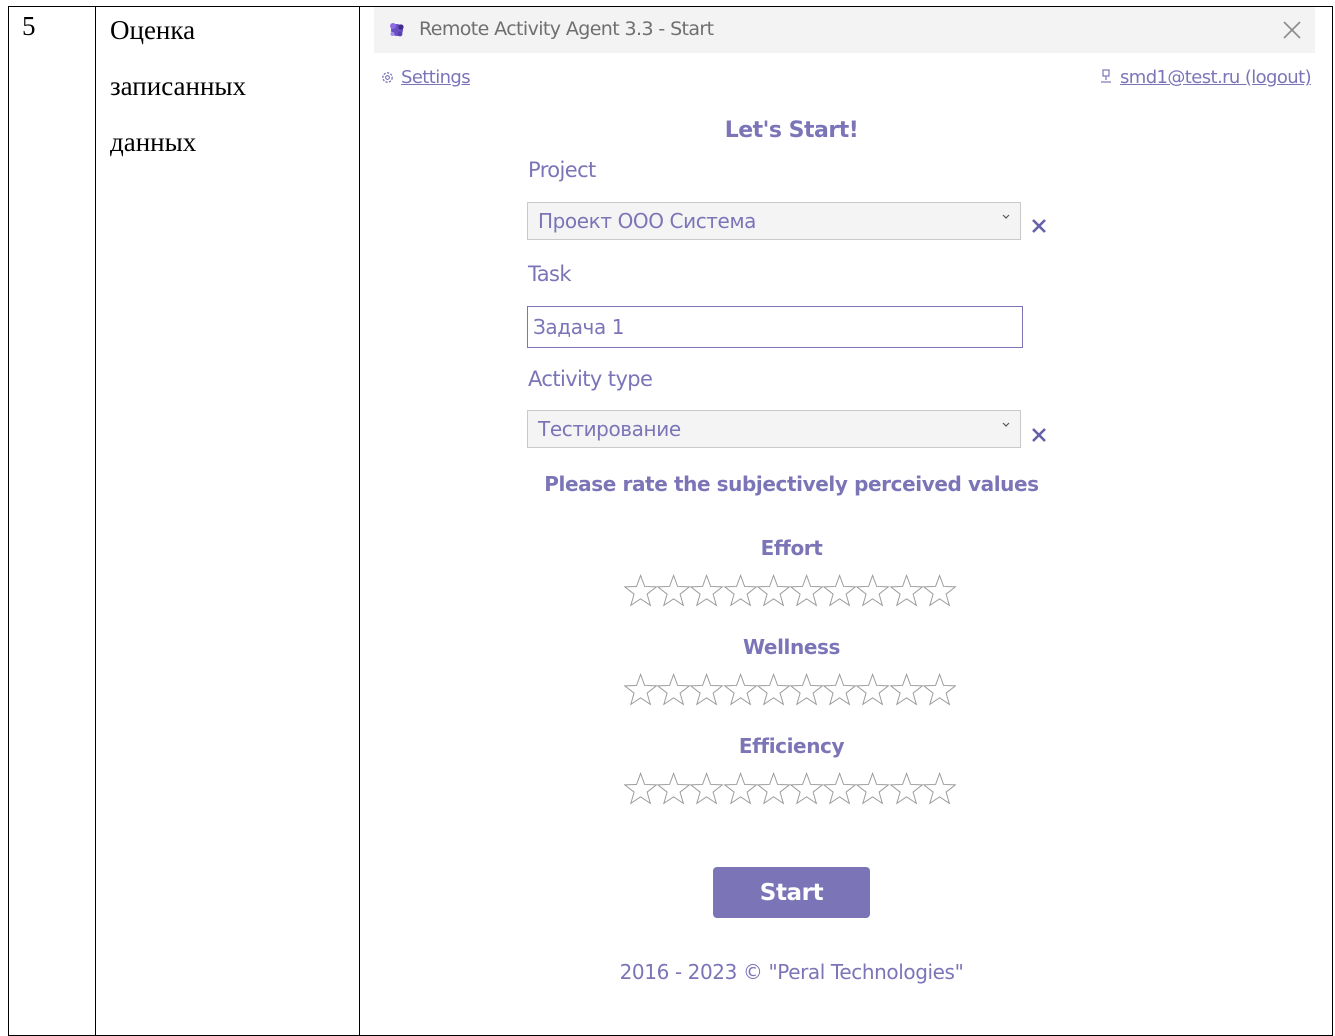 This screenshot has height=1036, width=1335. What do you see at coordinates (550, 274) in the screenshot?
I see `task-label: Task` at bounding box center [550, 274].